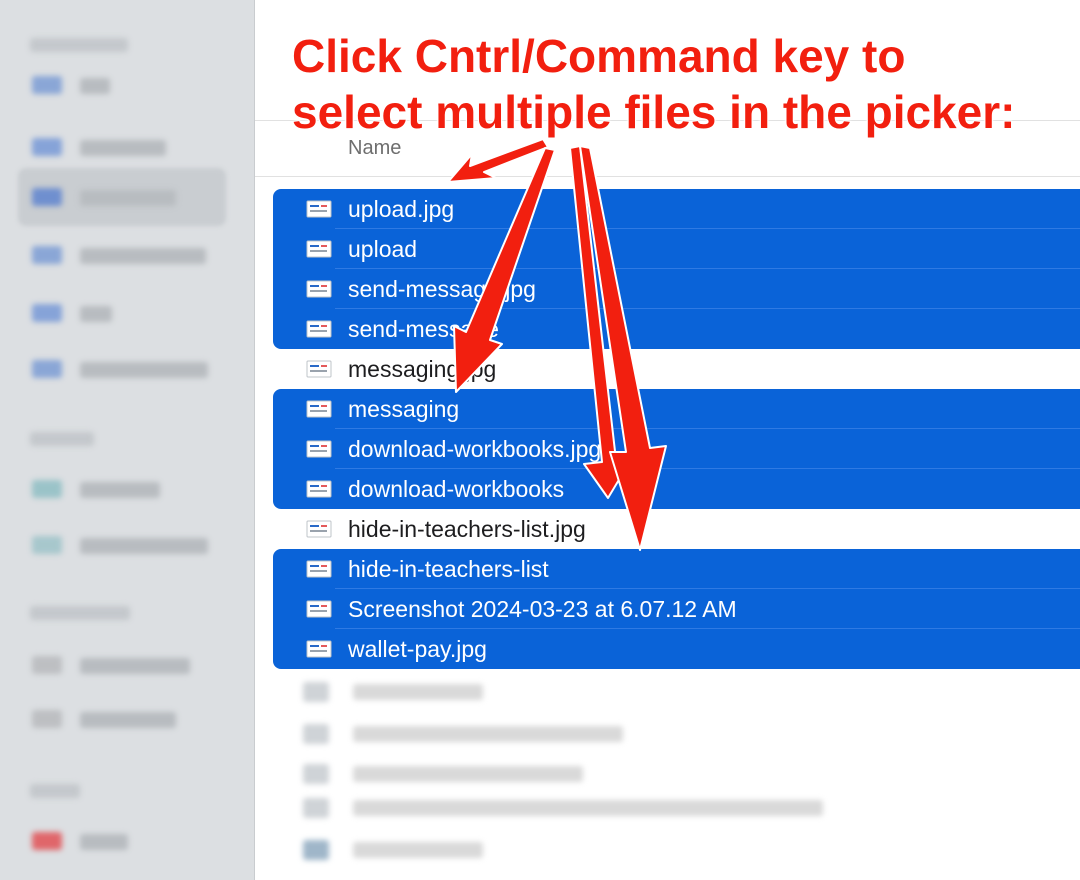  Describe the element at coordinates (404, 409) in the screenshot. I see `file-name: messaging` at that location.